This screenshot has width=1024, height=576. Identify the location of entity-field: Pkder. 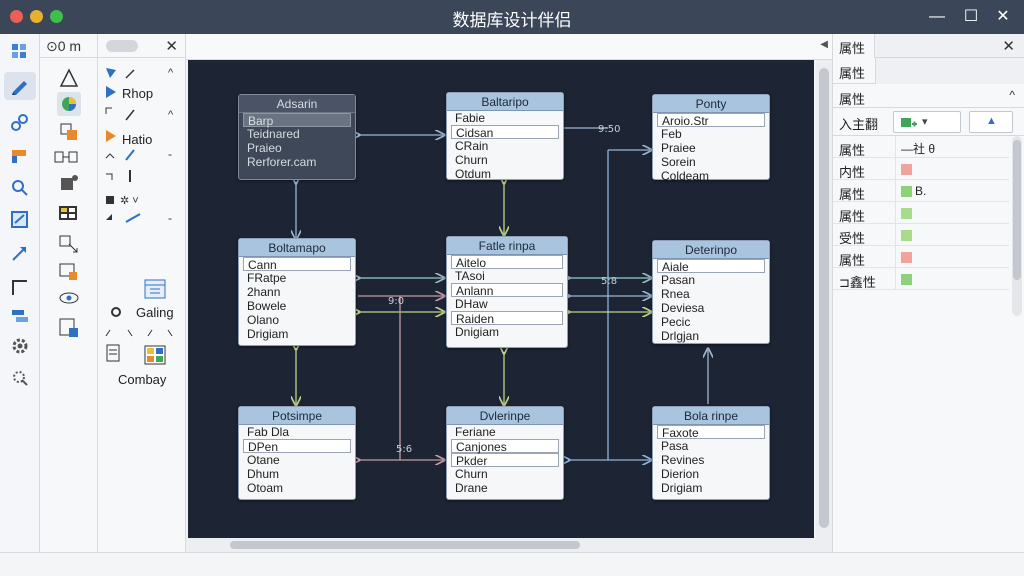
(505, 460).